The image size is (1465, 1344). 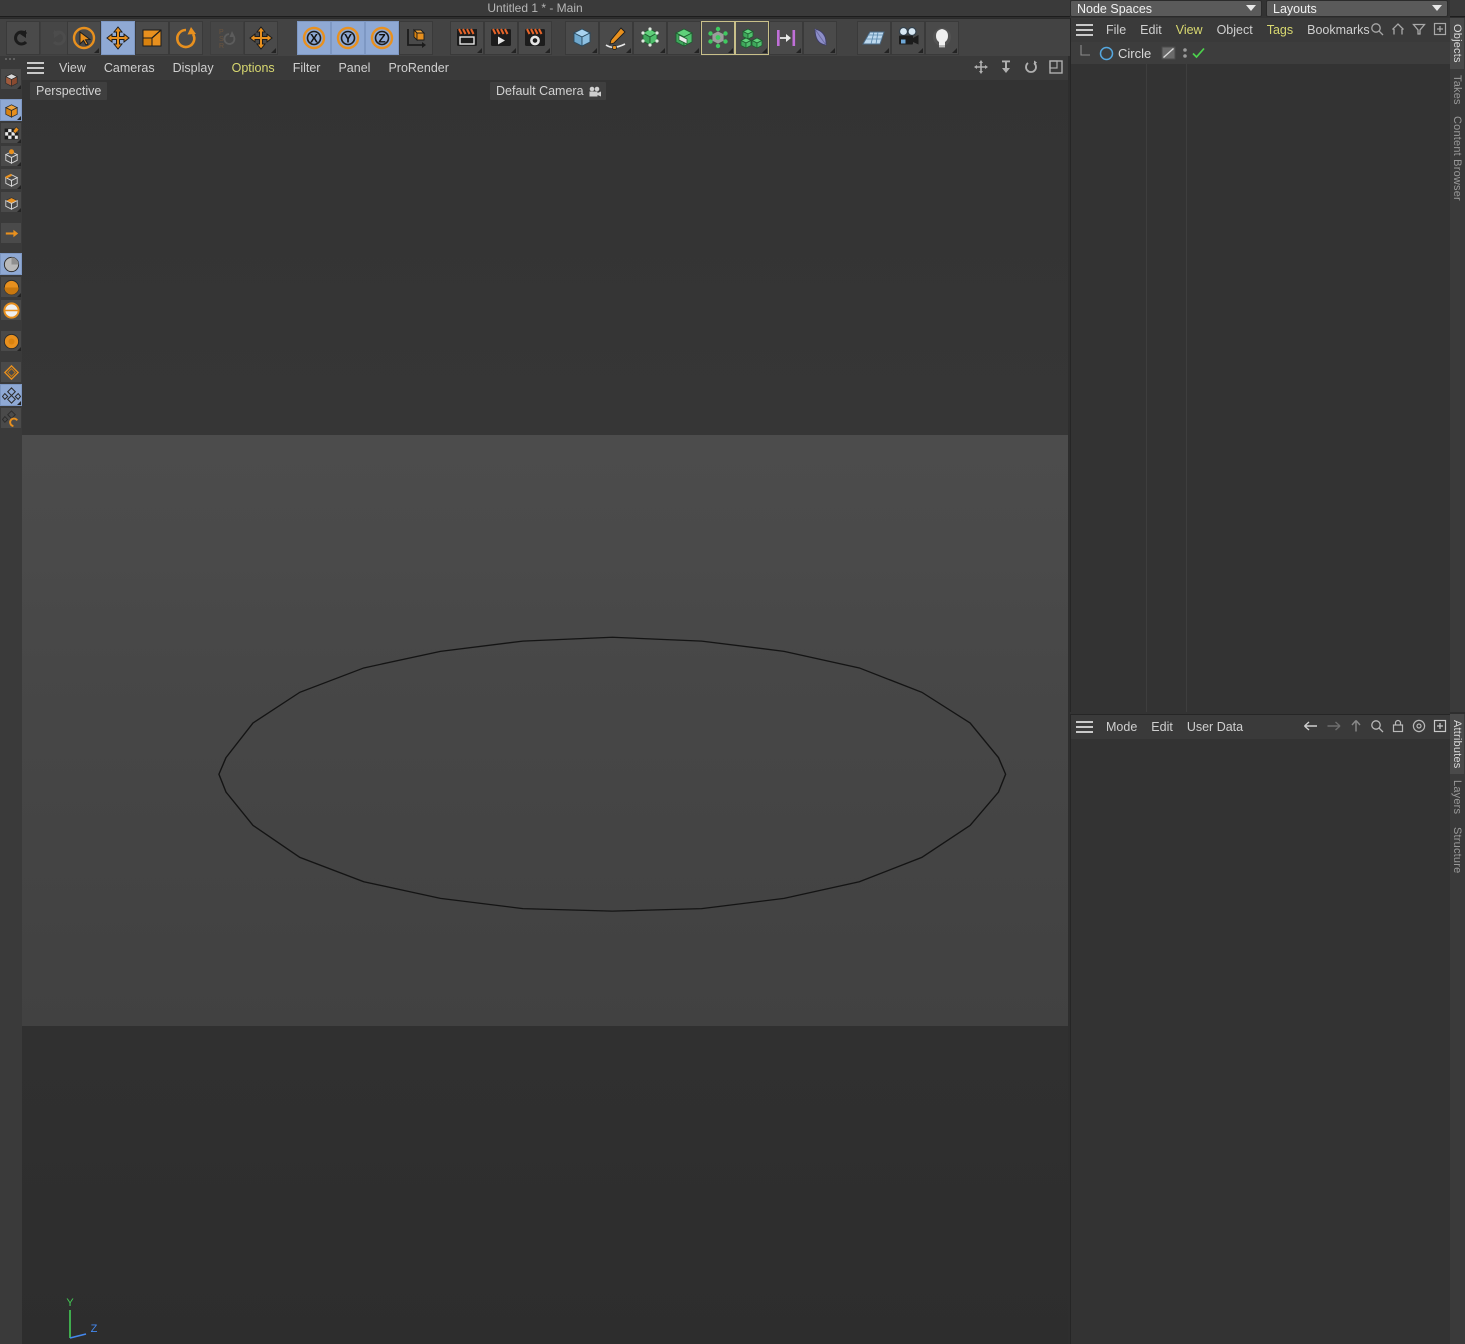 What do you see at coordinates (942, 38) in the screenshot?
I see `add-light-button` at bounding box center [942, 38].